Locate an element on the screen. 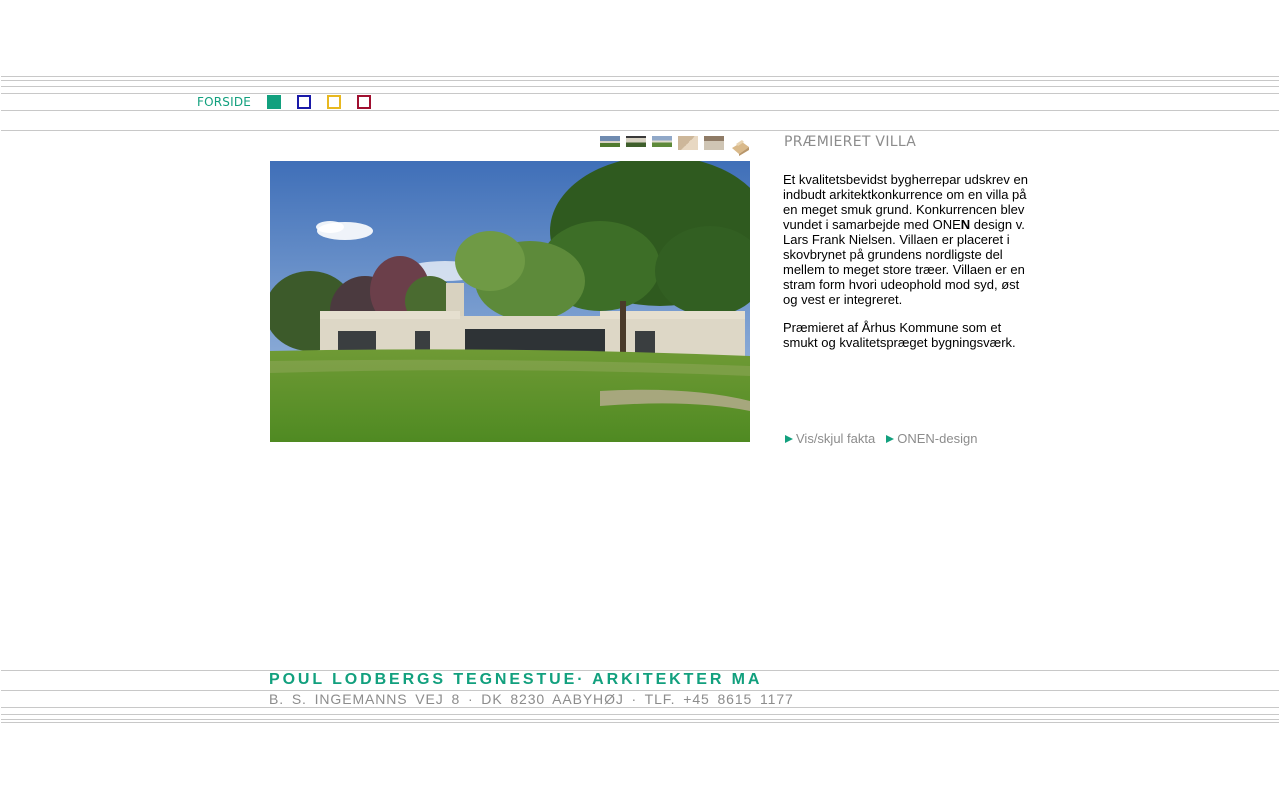  project-links: Vis/skjul fakta ONEN-design is located at coordinates (881, 438).